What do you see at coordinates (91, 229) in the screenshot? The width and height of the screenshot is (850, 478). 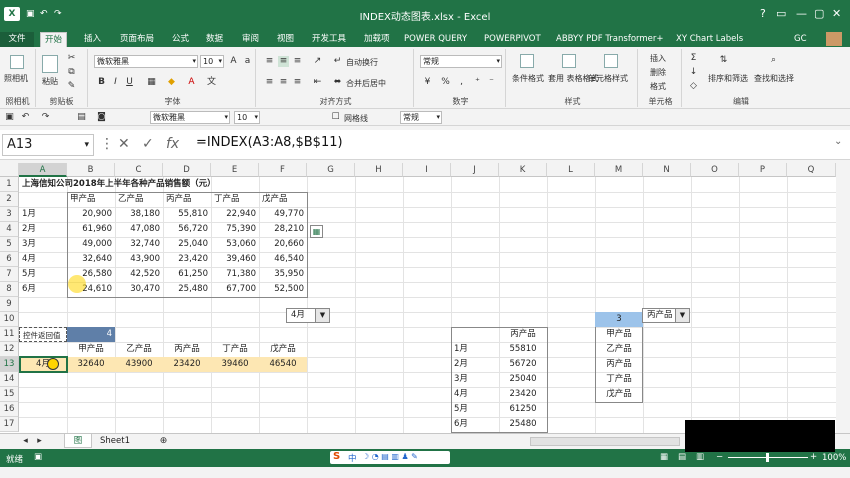 I see `table-cell: 61,960` at bounding box center [91, 229].